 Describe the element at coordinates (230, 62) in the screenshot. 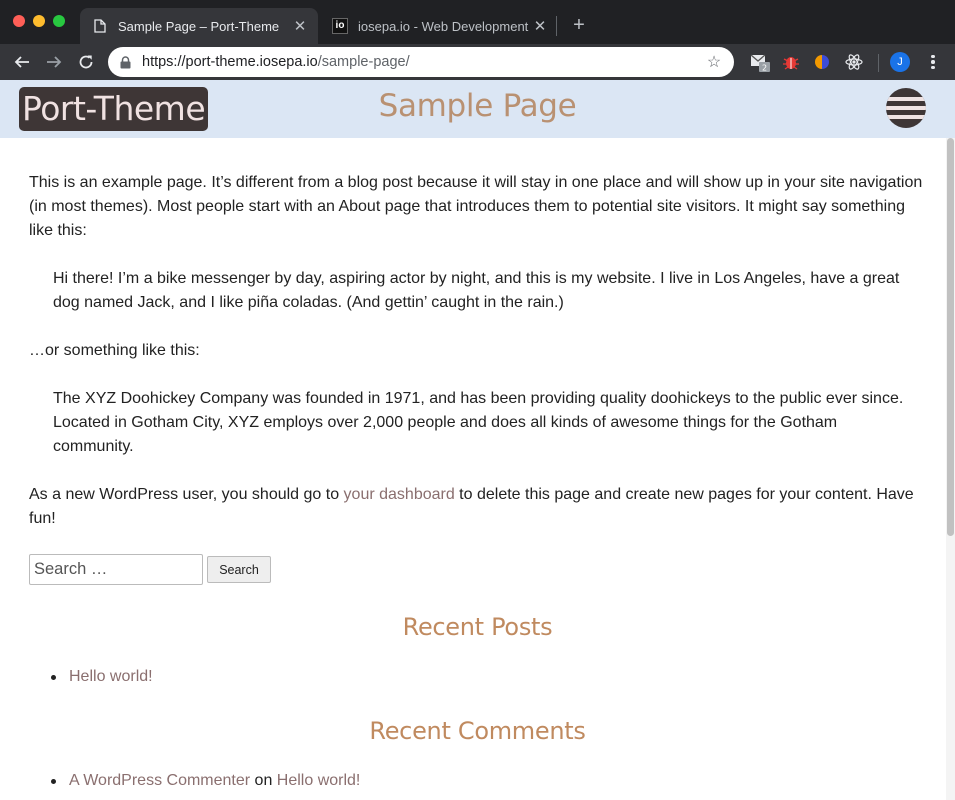

I see `url-host: https://port-theme.iosepa.io` at that location.